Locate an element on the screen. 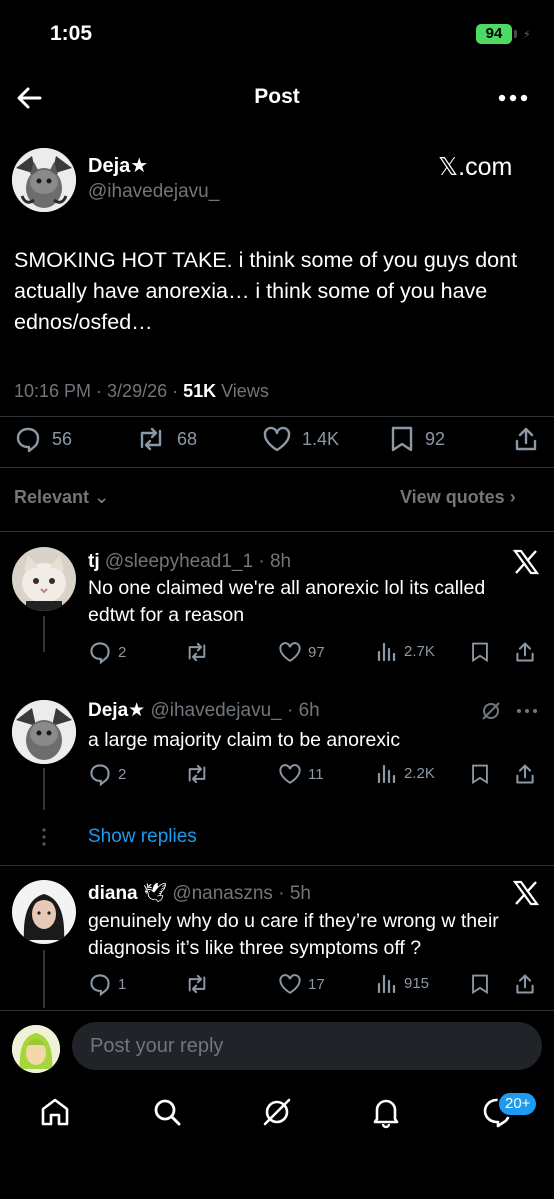 Image resolution: width=554 pixels, height=1199 pixels. status-time: 1:05 is located at coordinates (71, 33).